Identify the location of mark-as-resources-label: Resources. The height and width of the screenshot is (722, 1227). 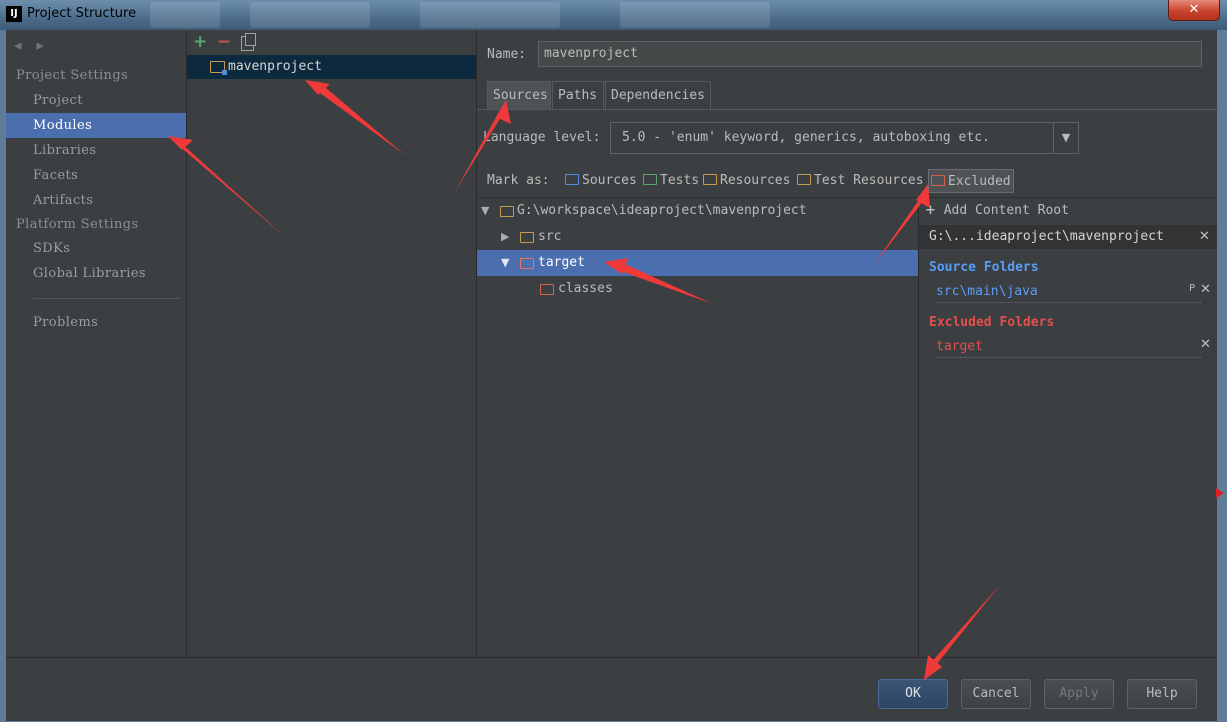
(755, 180).